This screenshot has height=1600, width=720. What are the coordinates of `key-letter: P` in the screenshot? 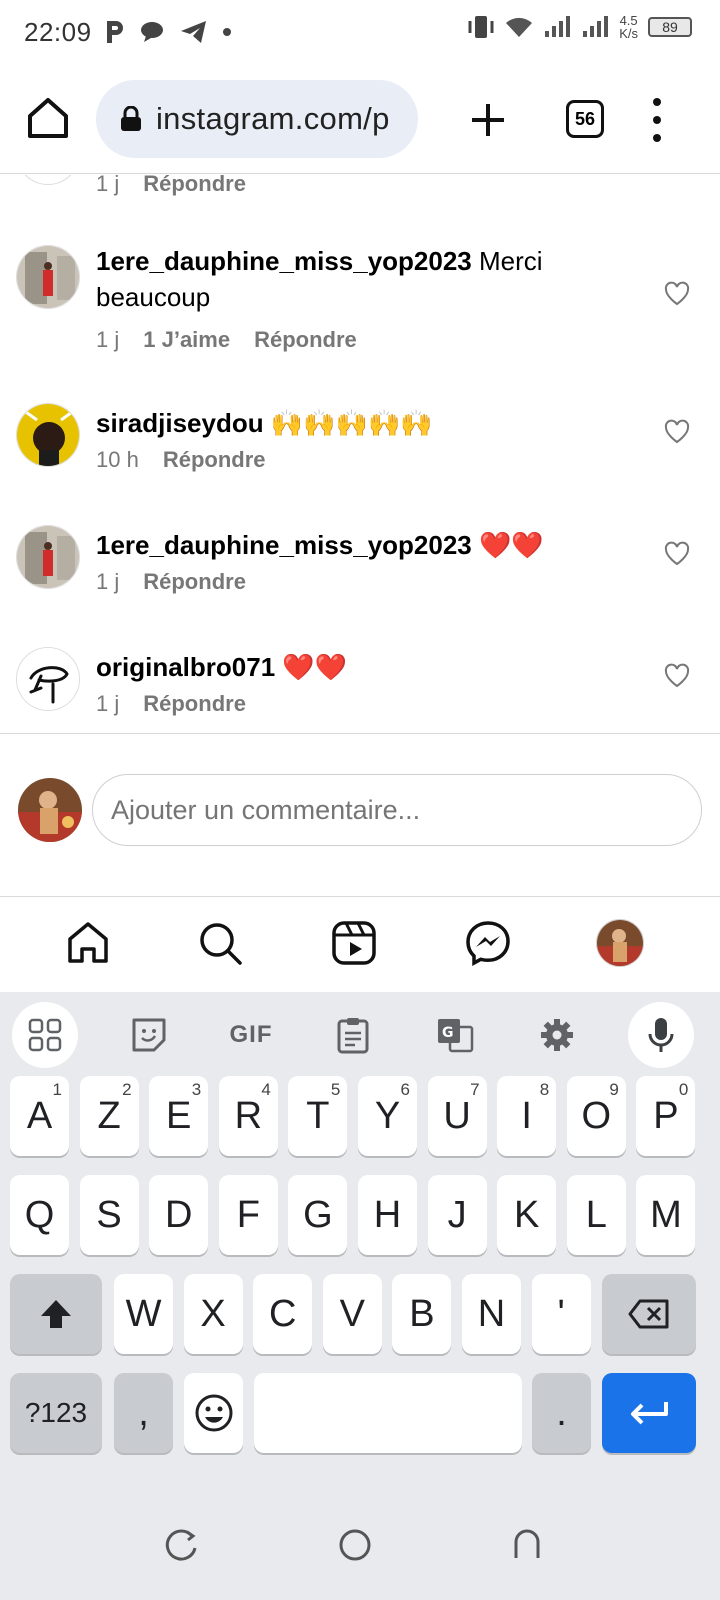 It's located at (666, 1115).